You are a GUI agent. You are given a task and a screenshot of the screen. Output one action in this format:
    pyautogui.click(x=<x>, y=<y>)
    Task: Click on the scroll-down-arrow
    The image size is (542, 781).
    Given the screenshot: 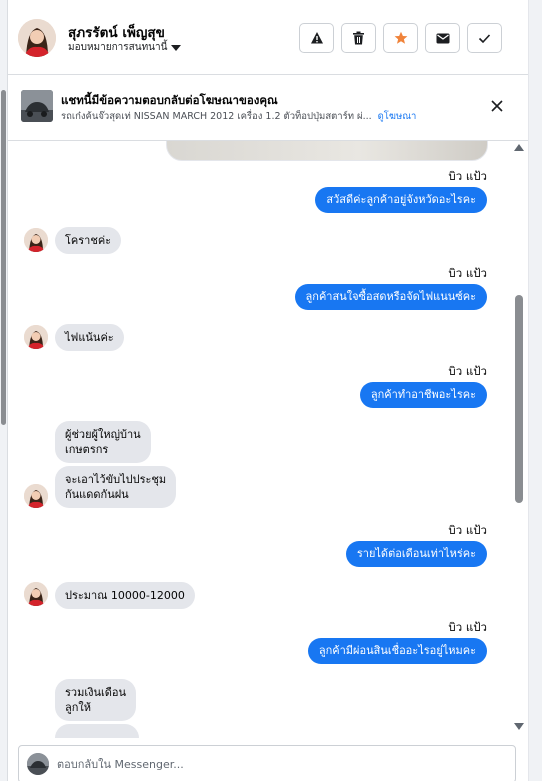 What is the action you would take?
    pyautogui.click(x=519, y=726)
    